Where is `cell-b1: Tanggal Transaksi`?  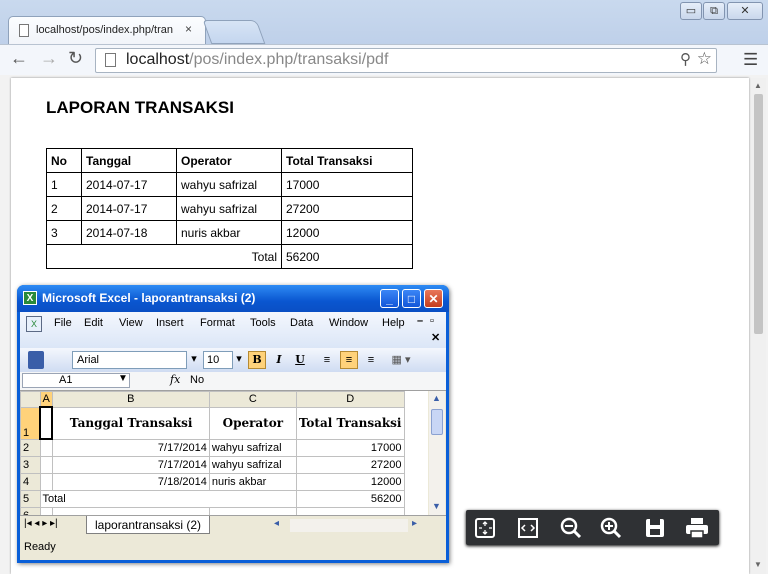 cell-b1: Tanggal Transaksi is located at coordinates (130, 423).